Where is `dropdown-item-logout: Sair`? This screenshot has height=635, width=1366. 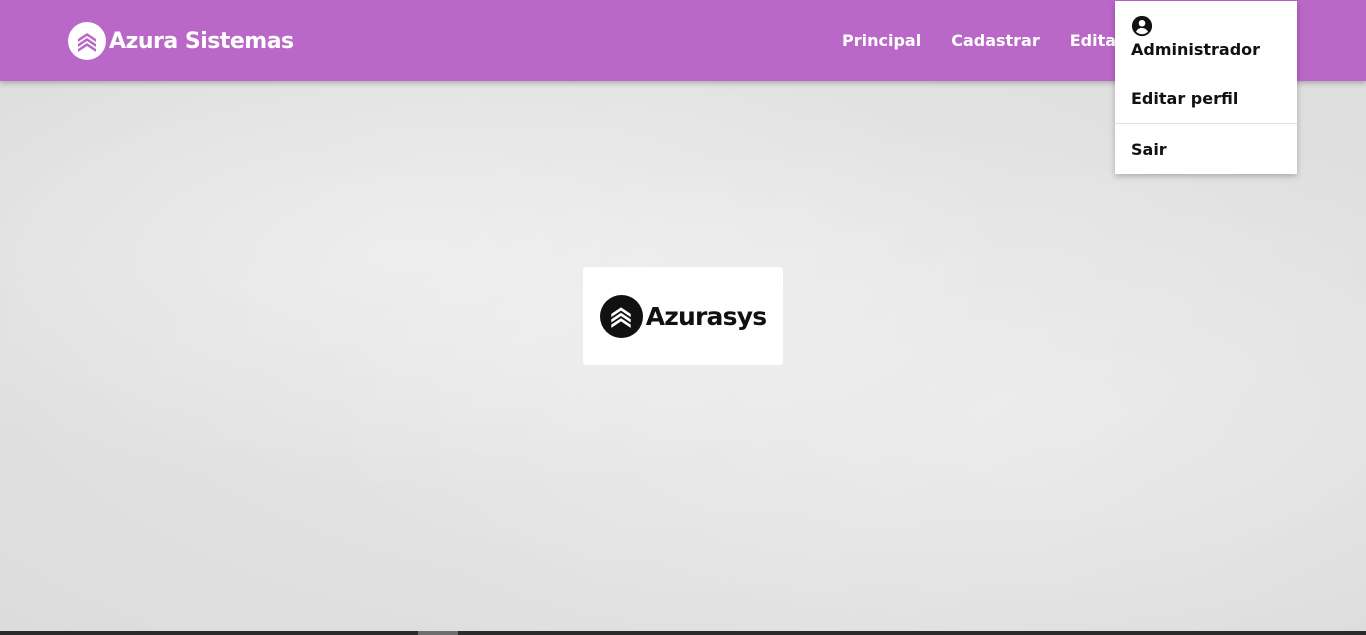
dropdown-item-logout: Sair is located at coordinates (1149, 149).